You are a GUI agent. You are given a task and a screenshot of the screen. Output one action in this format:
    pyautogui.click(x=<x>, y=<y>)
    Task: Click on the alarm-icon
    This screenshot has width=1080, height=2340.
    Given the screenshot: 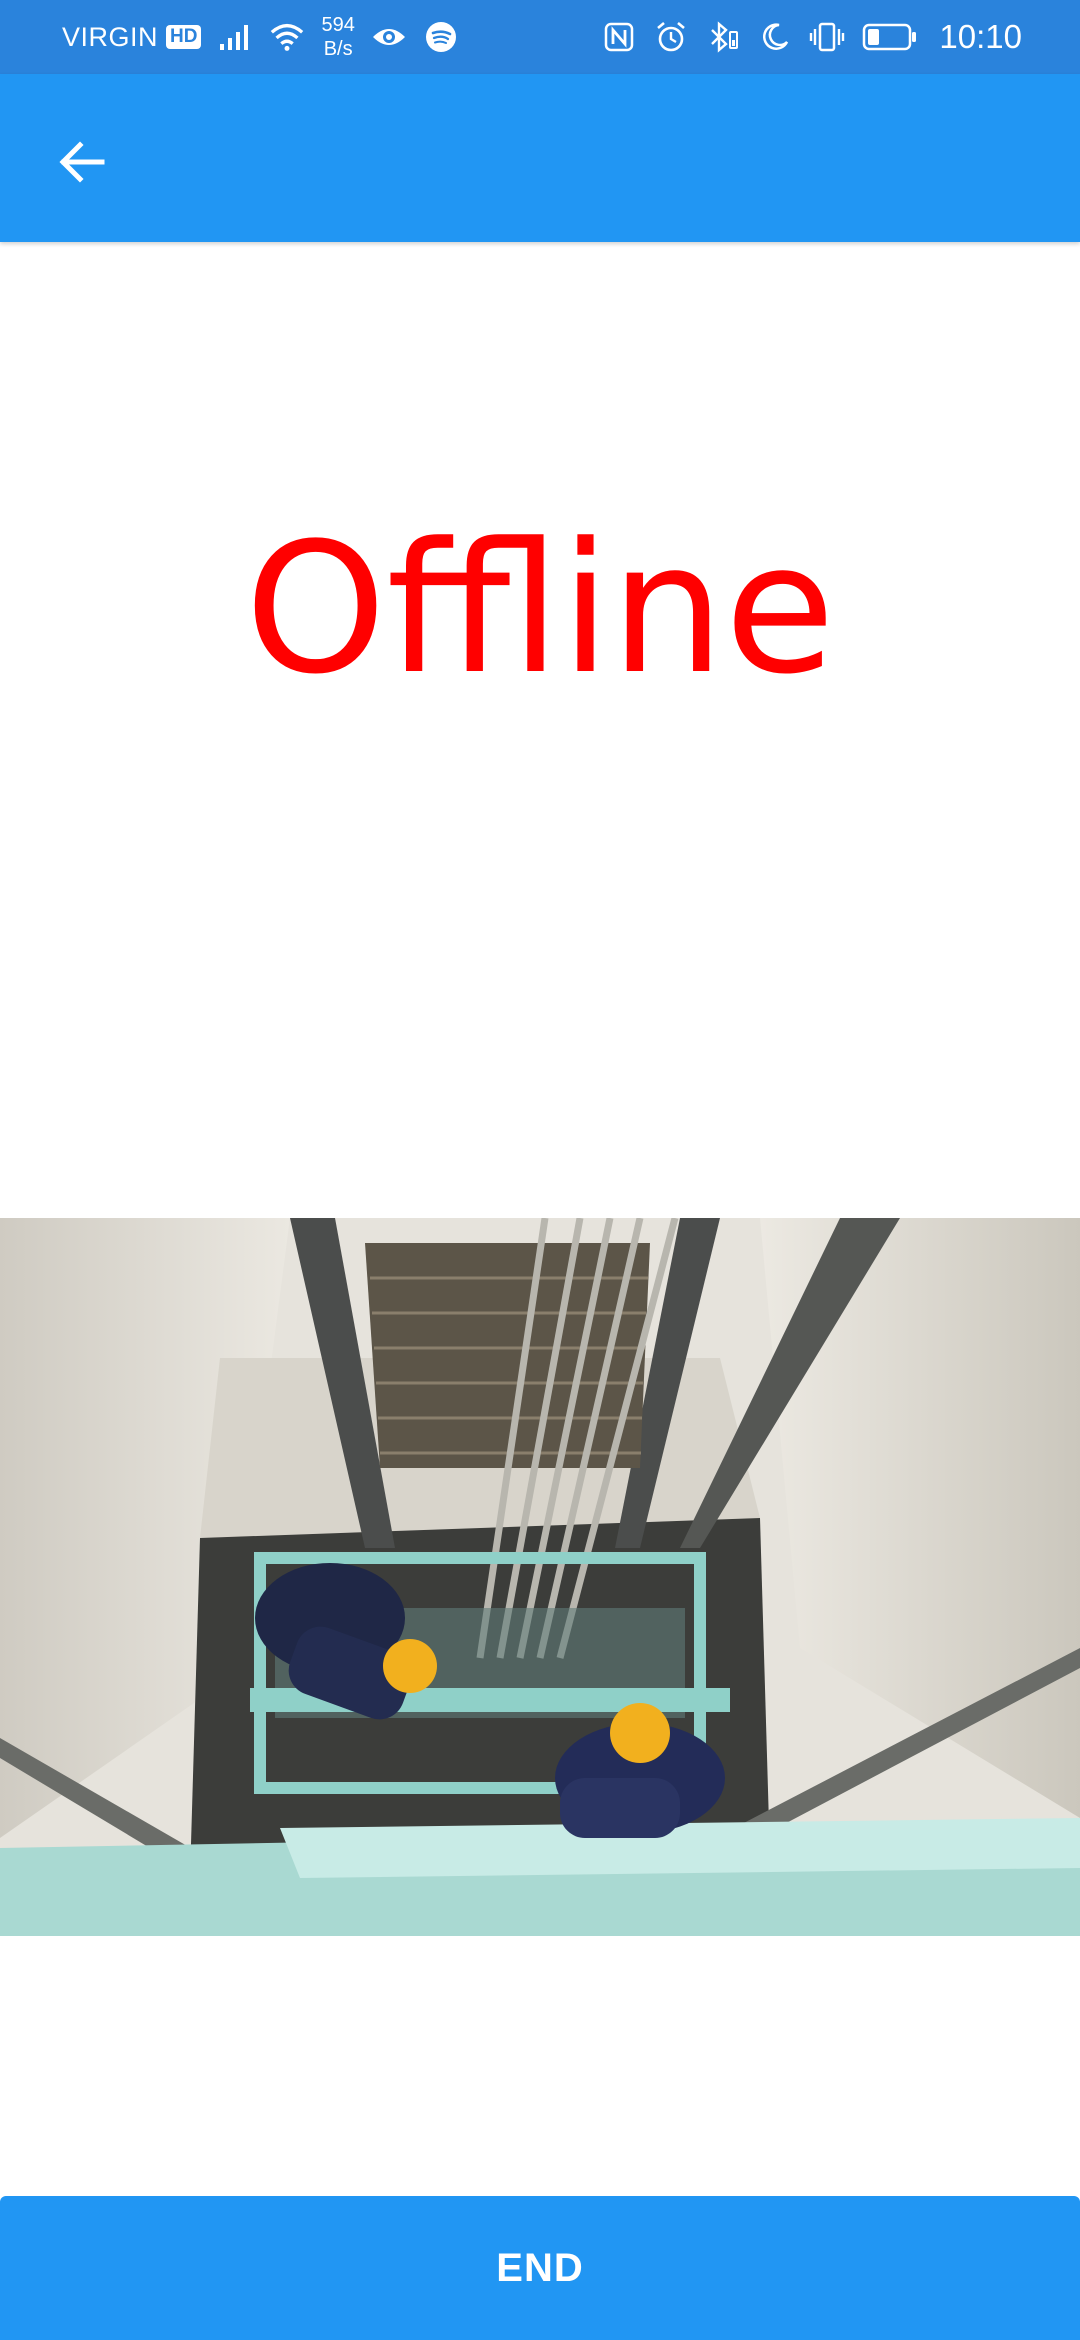 What is the action you would take?
    pyautogui.click(x=671, y=37)
    